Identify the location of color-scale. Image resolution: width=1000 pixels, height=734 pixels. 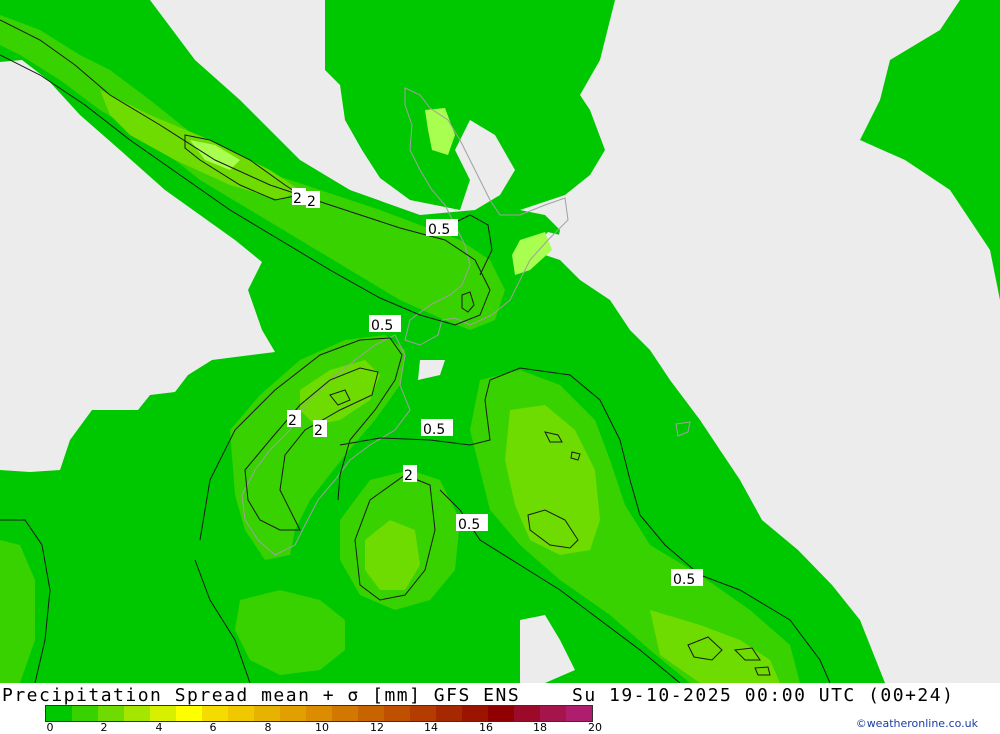
(319, 713).